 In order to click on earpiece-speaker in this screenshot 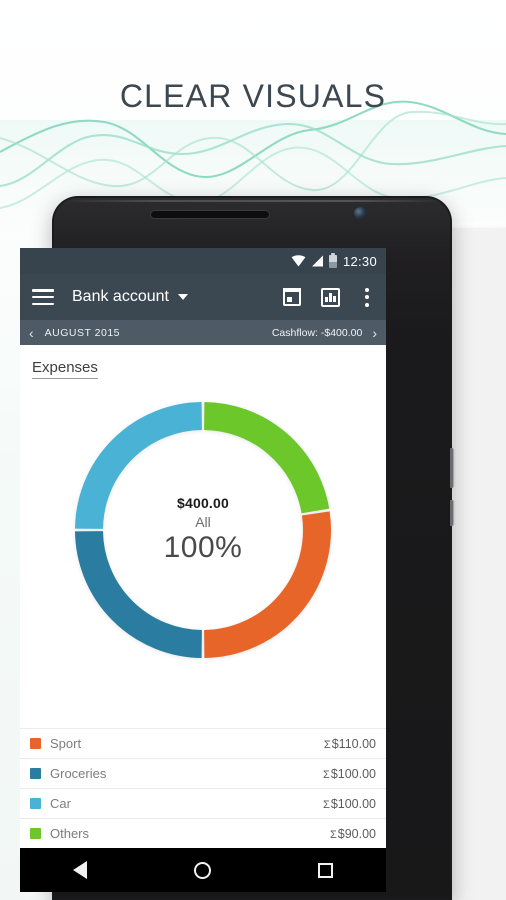, I will do `click(210, 214)`.